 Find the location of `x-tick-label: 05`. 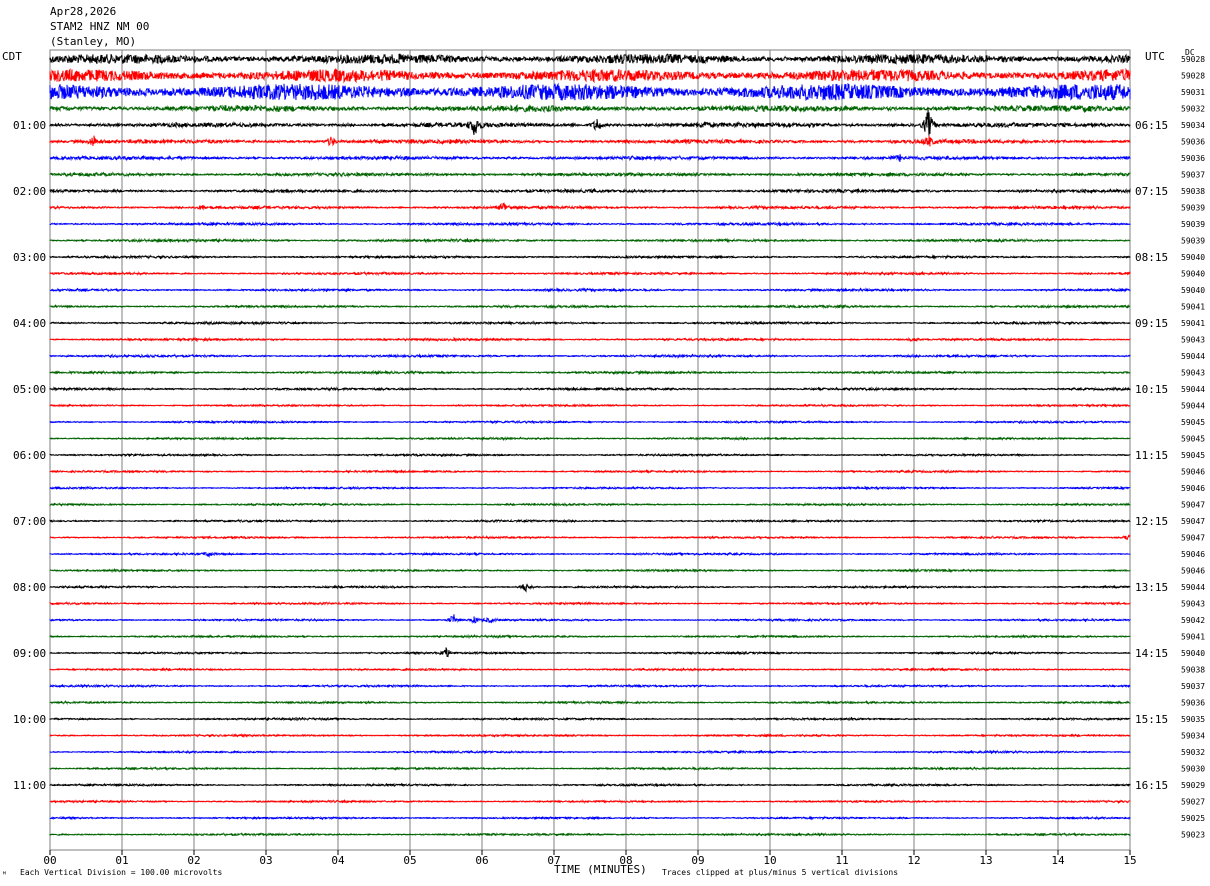

x-tick-label: 05 is located at coordinates (409, 860).